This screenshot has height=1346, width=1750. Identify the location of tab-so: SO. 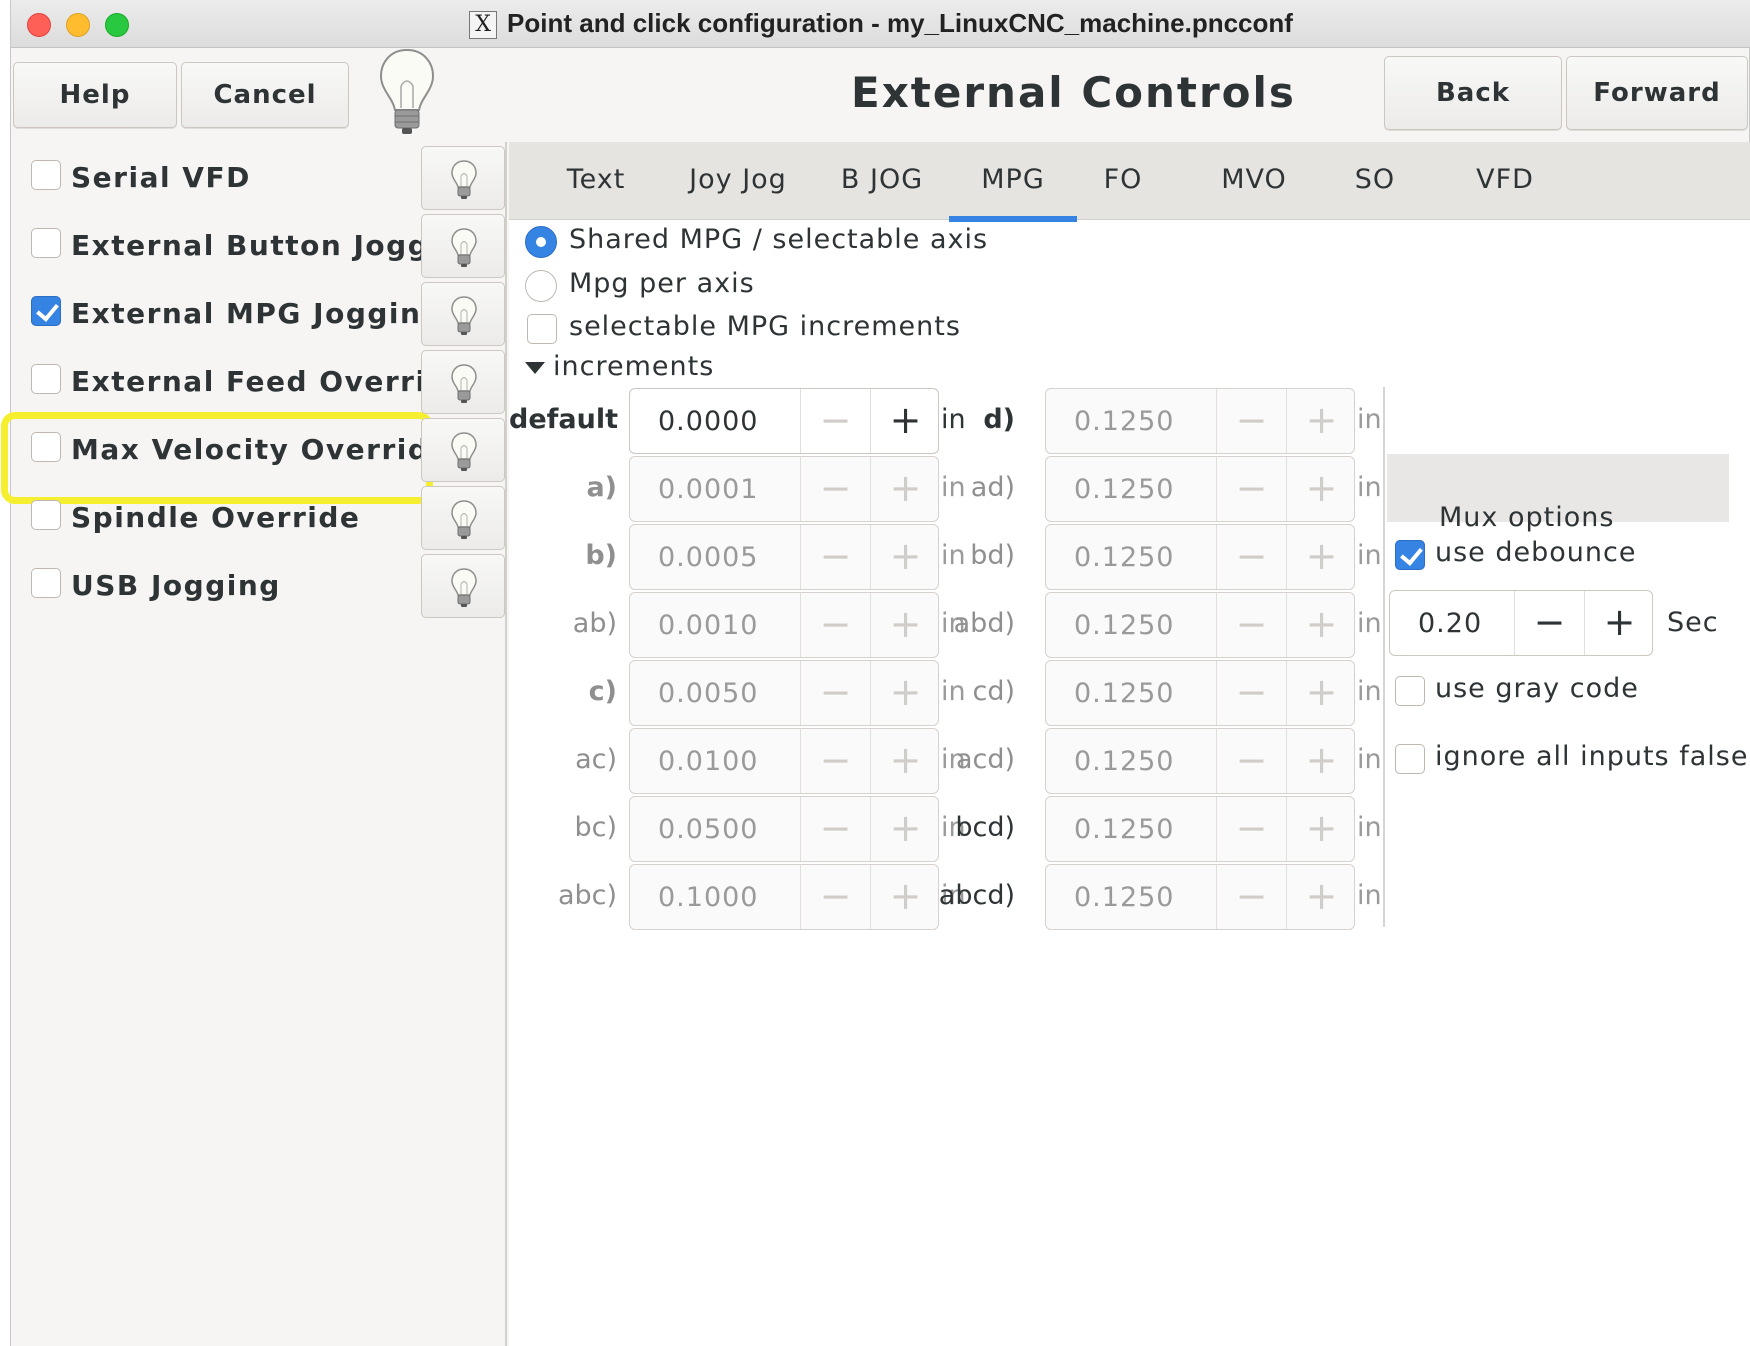
(1375, 179).